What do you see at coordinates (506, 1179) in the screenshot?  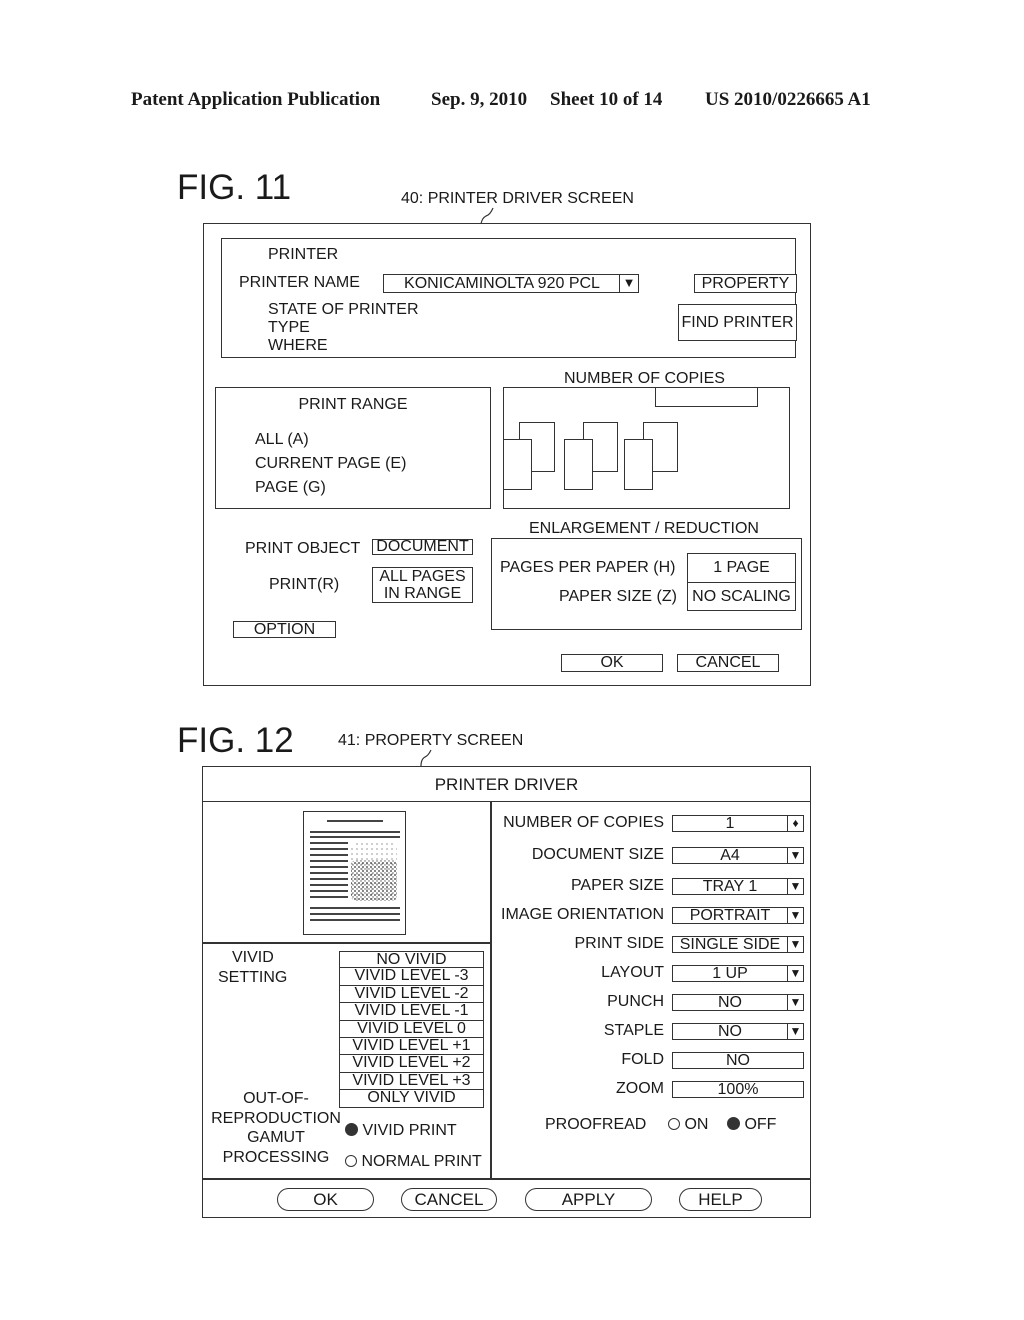 I see `button-bar-divider` at bounding box center [506, 1179].